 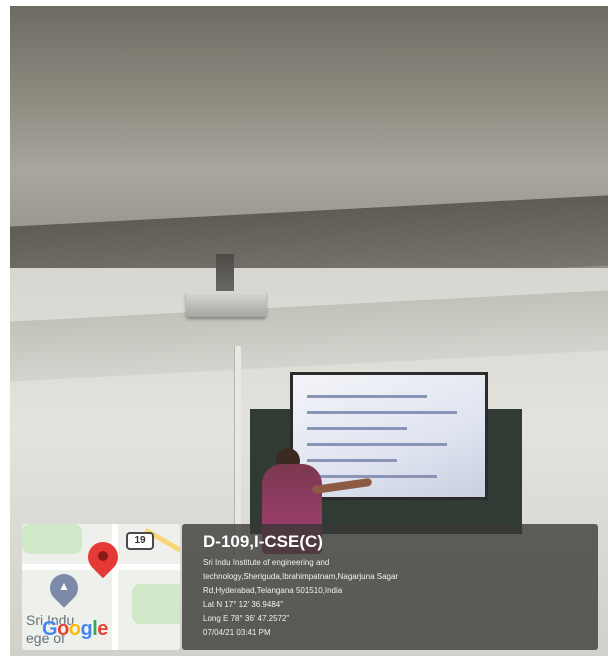 What do you see at coordinates (266, 562) in the screenshot?
I see `address-line: Sri Indu Institute of engineering and` at bounding box center [266, 562].